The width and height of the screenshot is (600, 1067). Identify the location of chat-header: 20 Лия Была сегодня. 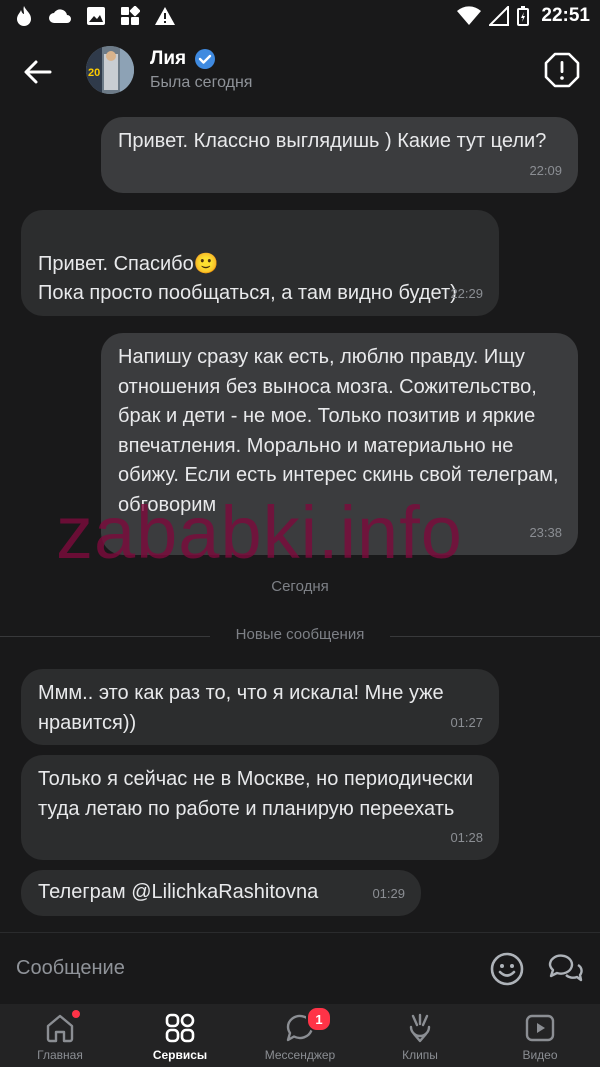
(300, 71).